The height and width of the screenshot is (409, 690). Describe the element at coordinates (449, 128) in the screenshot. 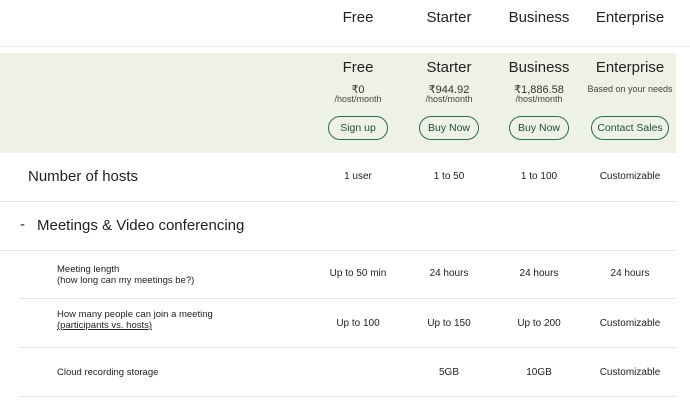

I see `buy-now-starter-button: Buy Now` at that location.